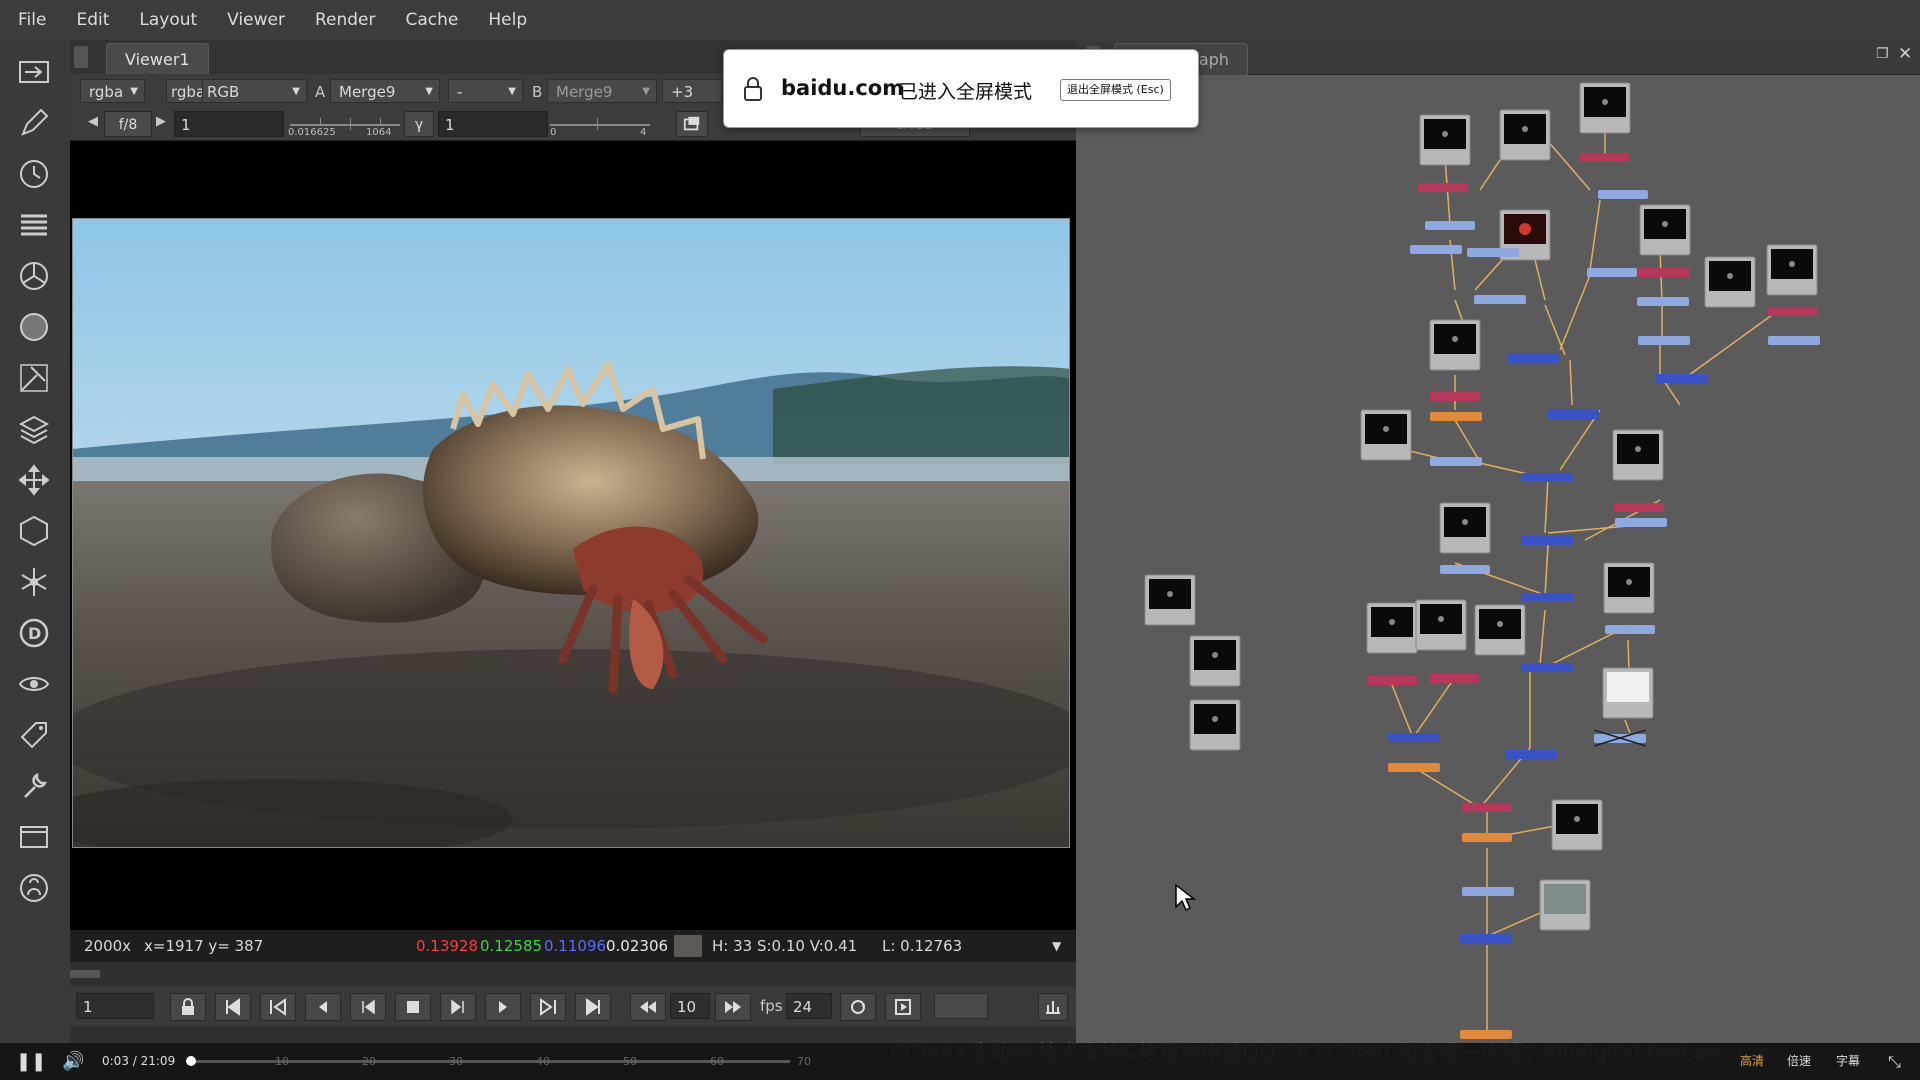  What do you see at coordinates (733, 1007) in the screenshot?
I see `jump-forward-button` at bounding box center [733, 1007].